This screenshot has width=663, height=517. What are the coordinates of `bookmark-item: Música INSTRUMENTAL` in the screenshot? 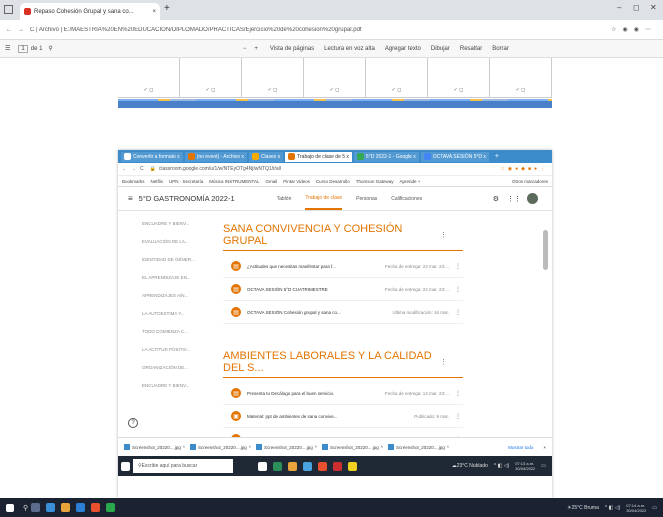 It's located at (234, 181).